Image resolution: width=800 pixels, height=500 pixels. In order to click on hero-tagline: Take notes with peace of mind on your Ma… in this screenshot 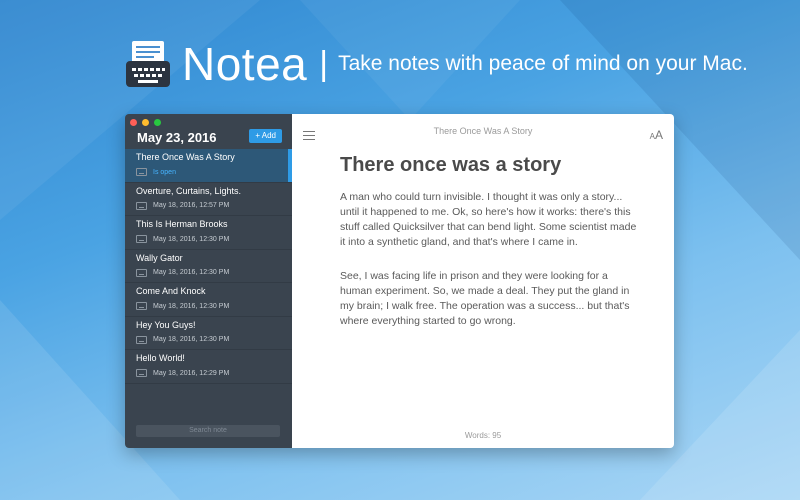, I will do `click(543, 63)`.